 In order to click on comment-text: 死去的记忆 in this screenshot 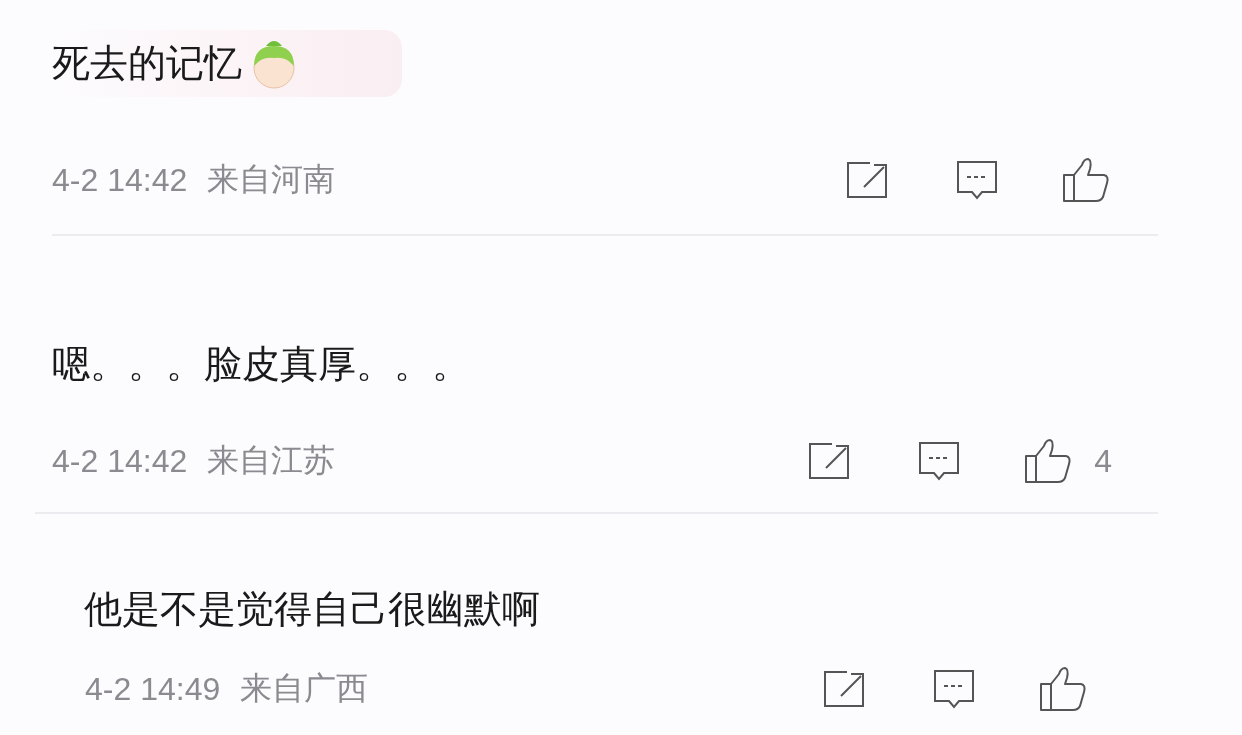, I will do `click(147, 63)`.